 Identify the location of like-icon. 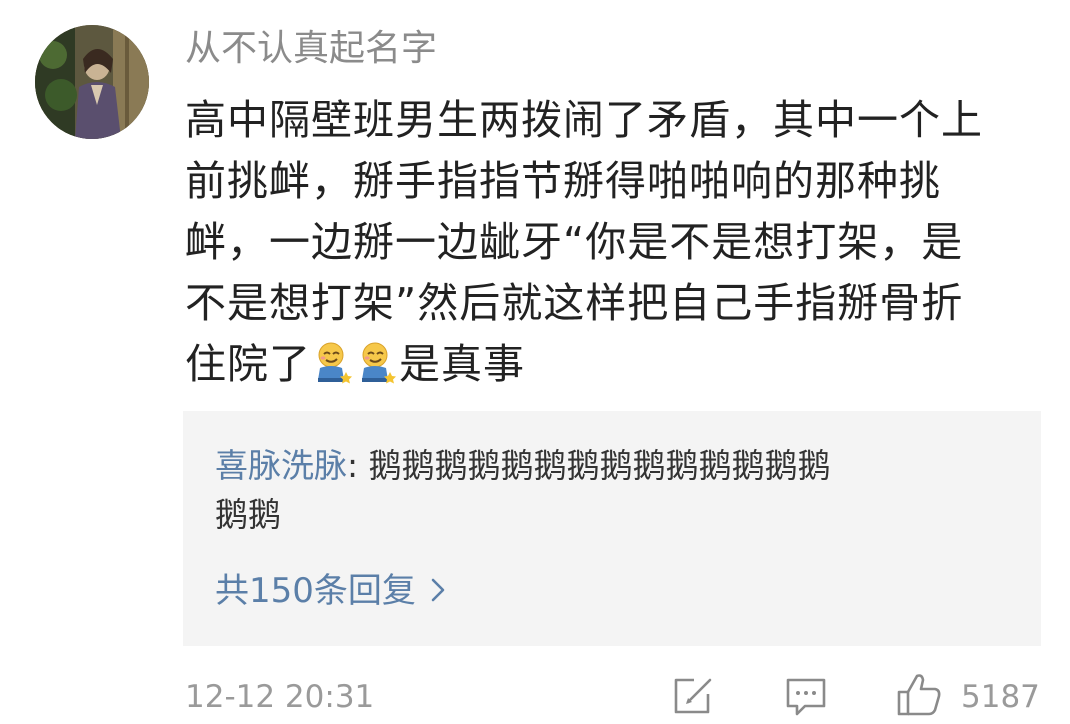
(919, 695).